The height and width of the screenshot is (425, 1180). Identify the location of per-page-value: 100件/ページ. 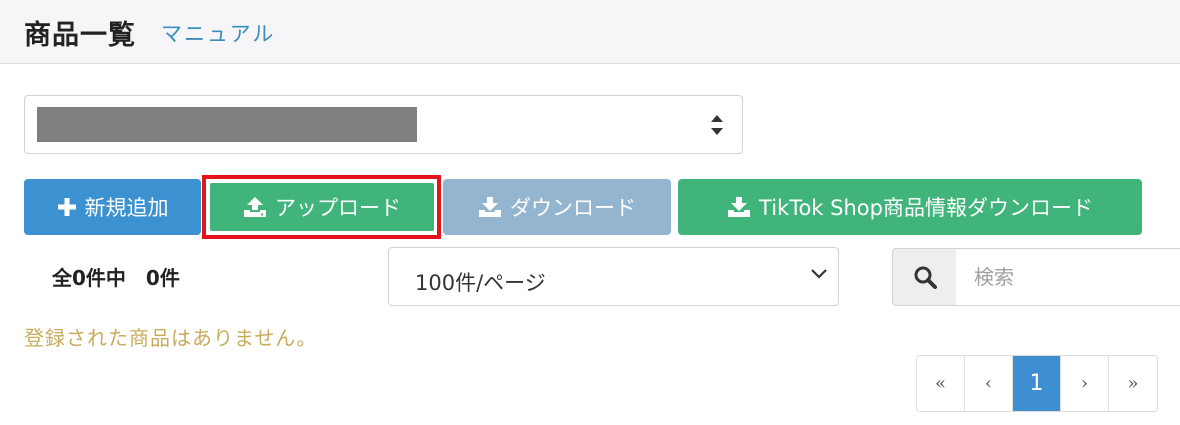
(480, 283).